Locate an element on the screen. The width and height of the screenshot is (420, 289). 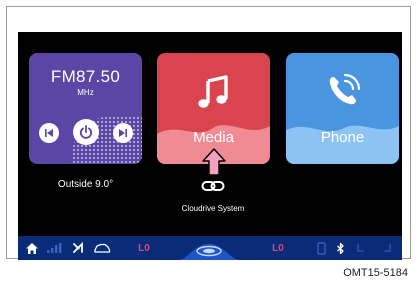
outside-temperature: Outside 9.0° is located at coordinates (85, 184).